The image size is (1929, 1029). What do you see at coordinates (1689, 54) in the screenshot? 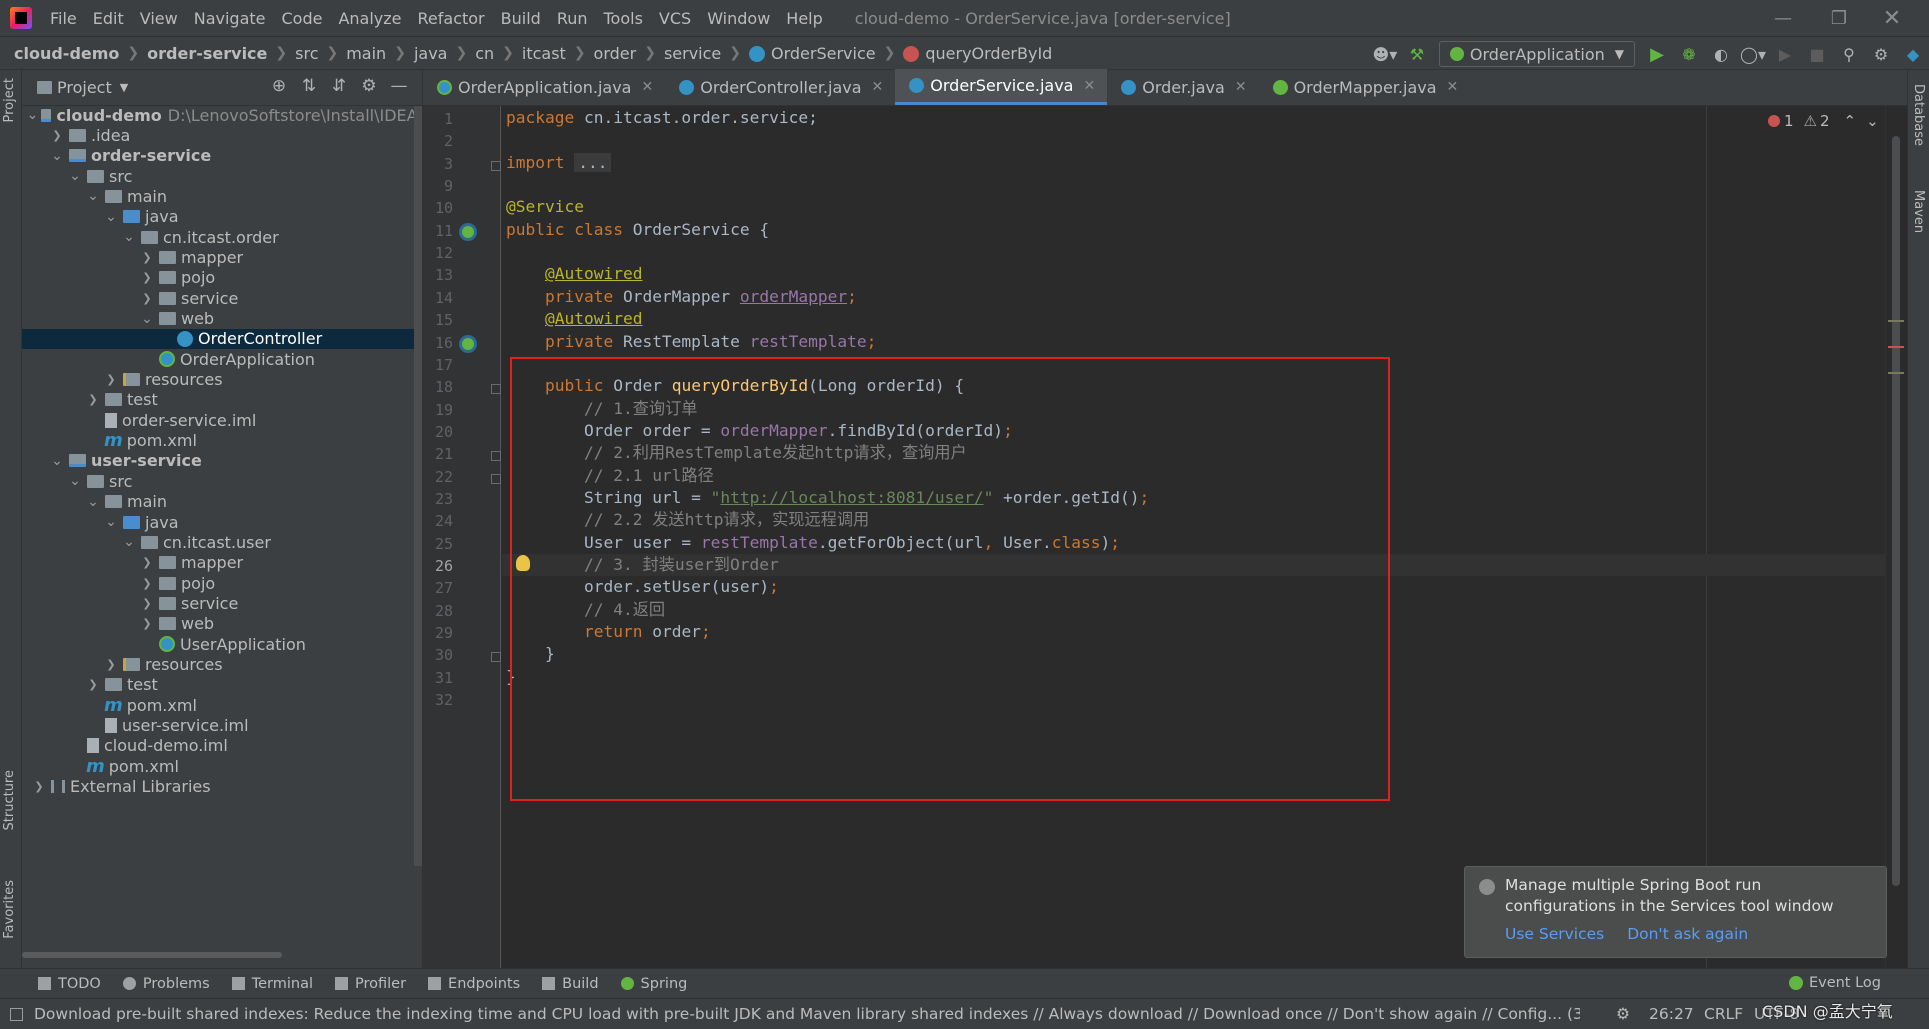
I see `debug-icon: ❁` at bounding box center [1689, 54].